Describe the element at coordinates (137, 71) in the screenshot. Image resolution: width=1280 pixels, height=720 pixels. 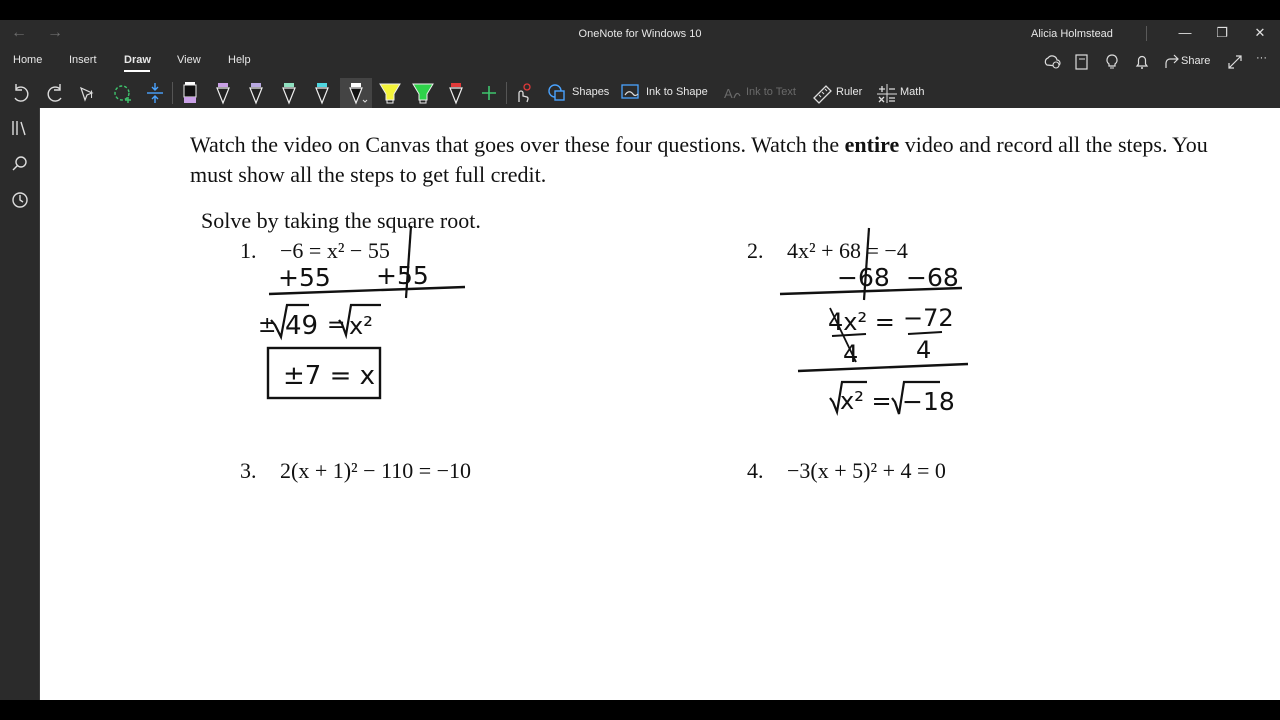
I see `active-tab-indicator` at that location.